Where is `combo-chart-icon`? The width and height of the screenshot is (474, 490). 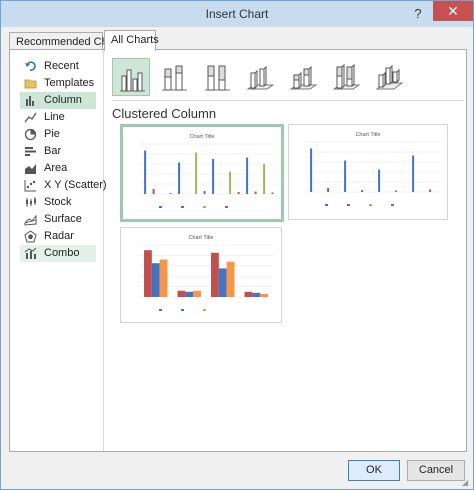
combo-chart-icon is located at coordinates (30, 253).